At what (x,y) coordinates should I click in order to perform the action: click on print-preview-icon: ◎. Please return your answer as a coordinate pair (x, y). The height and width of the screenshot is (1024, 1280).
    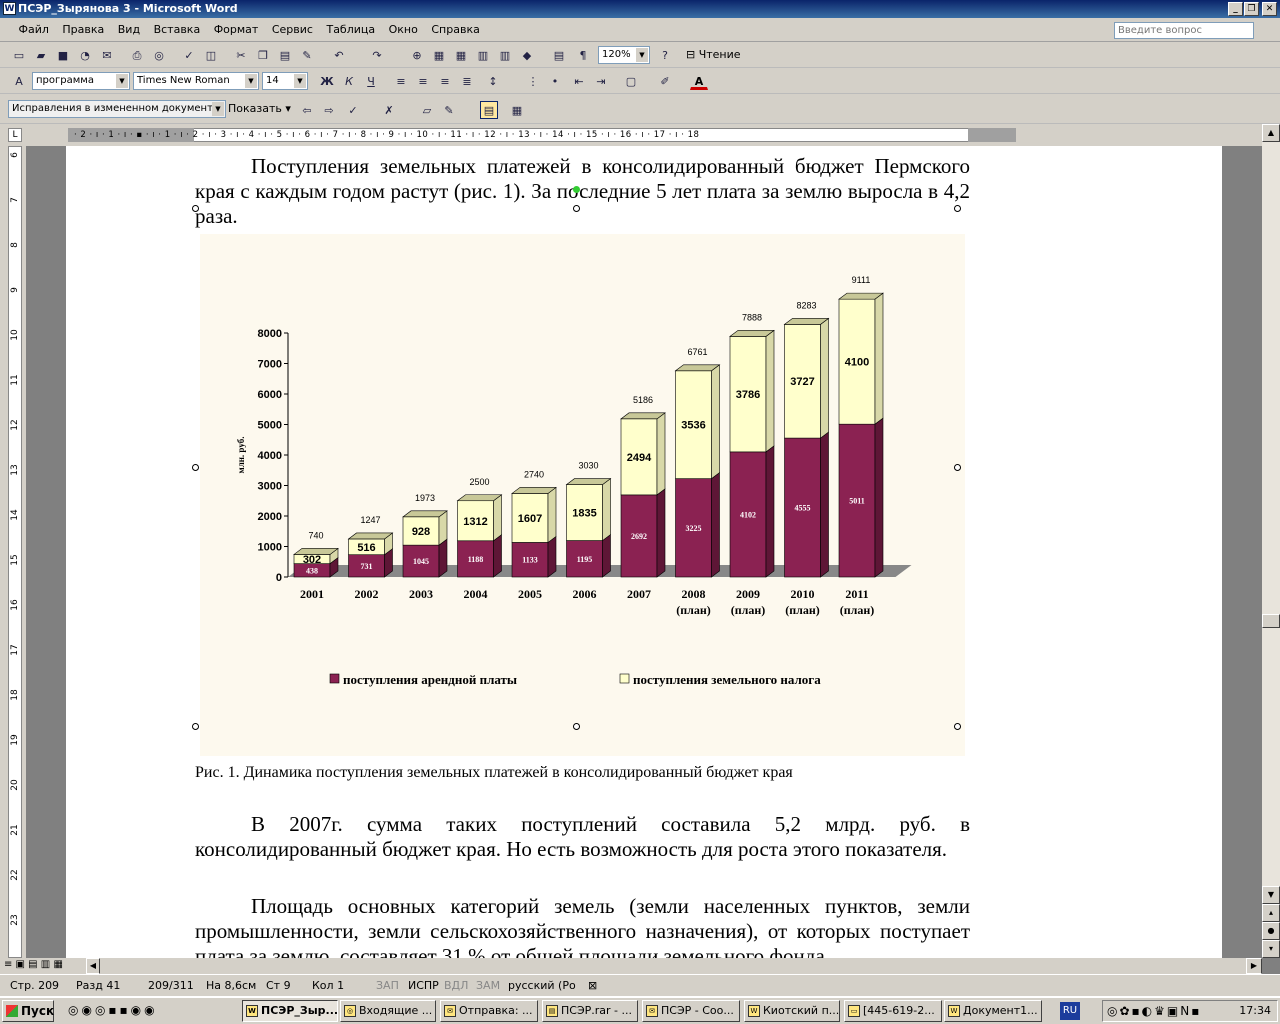
    Looking at the image, I should click on (159, 55).